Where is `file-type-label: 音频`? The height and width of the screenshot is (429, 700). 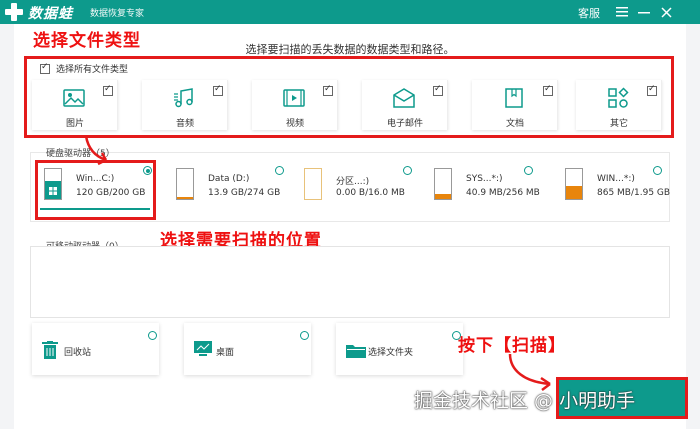 file-type-label: 音频 is located at coordinates (184, 124).